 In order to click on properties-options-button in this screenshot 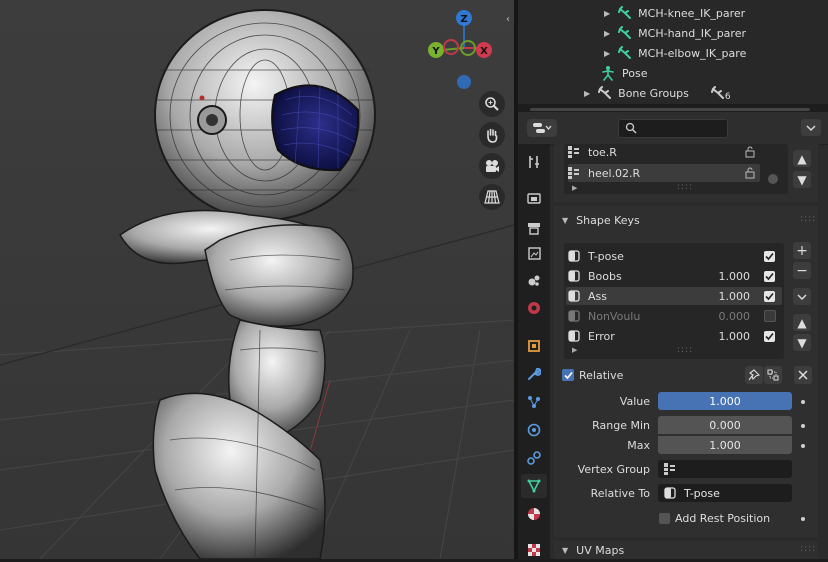, I will do `click(811, 127)`.